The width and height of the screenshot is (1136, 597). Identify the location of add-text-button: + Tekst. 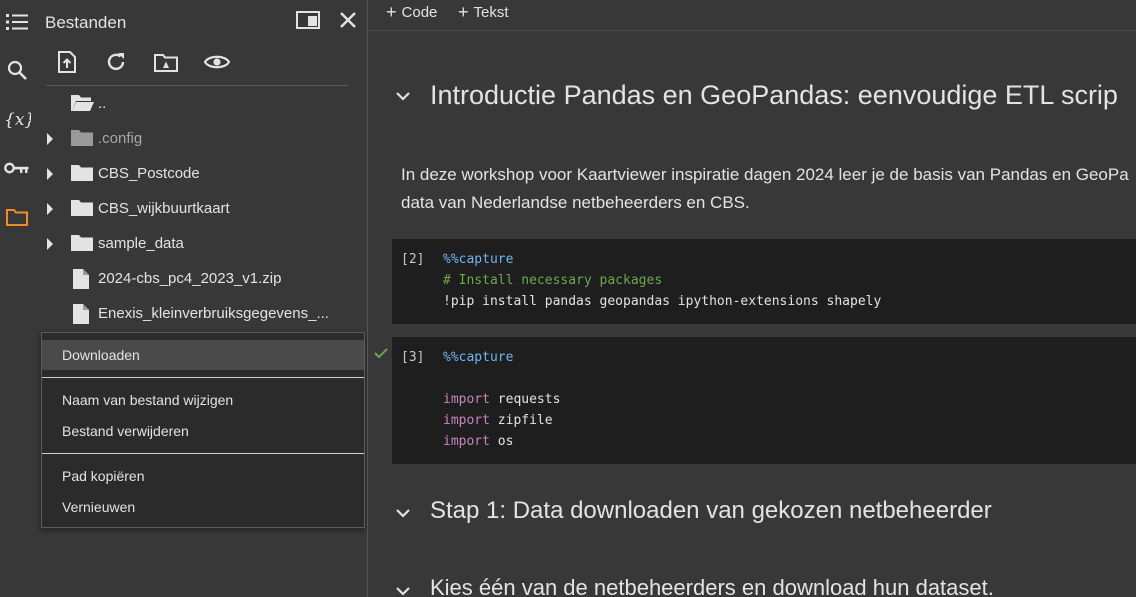
(483, 12).